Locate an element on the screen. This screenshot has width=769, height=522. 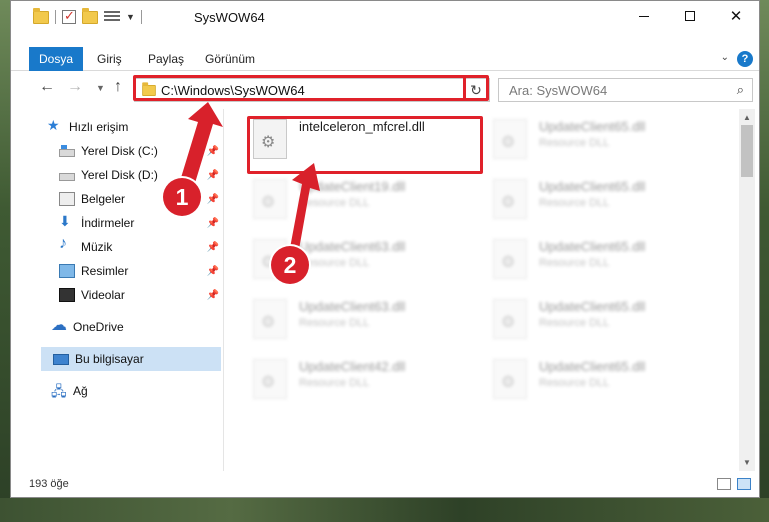
drive-c-icon is located at coordinates (67, 151).